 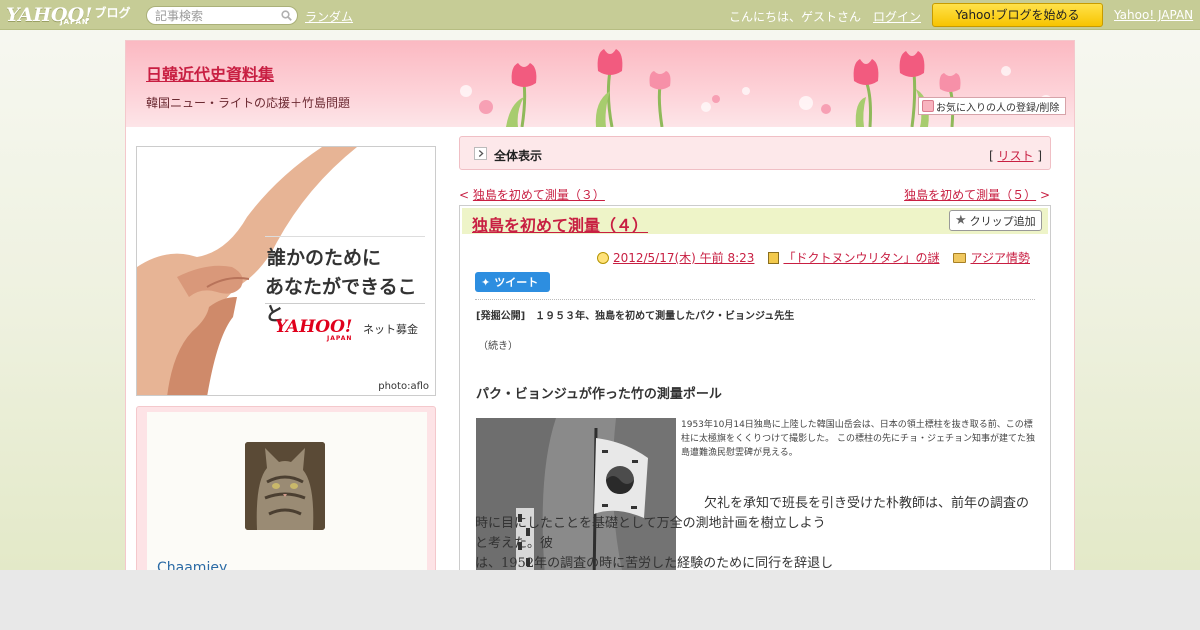 What do you see at coordinates (1000, 257) in the screenshot?
I see `category-link: アジア情勢` at bounding box center [1000, 257].